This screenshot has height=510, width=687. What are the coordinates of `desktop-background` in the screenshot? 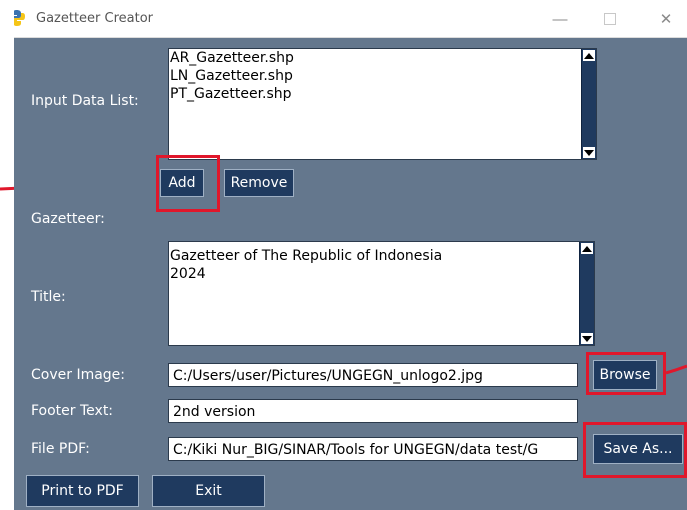 It's located at (7, 255).